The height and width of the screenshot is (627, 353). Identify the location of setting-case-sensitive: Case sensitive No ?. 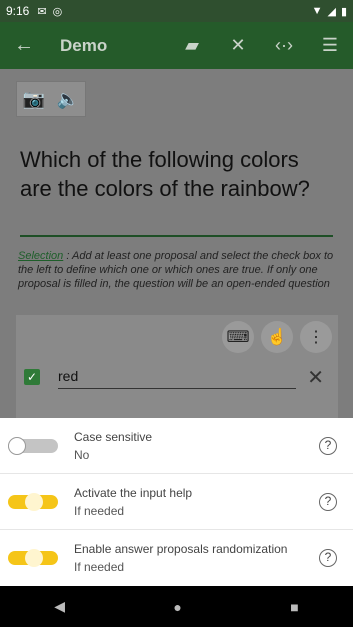
(176, 446).